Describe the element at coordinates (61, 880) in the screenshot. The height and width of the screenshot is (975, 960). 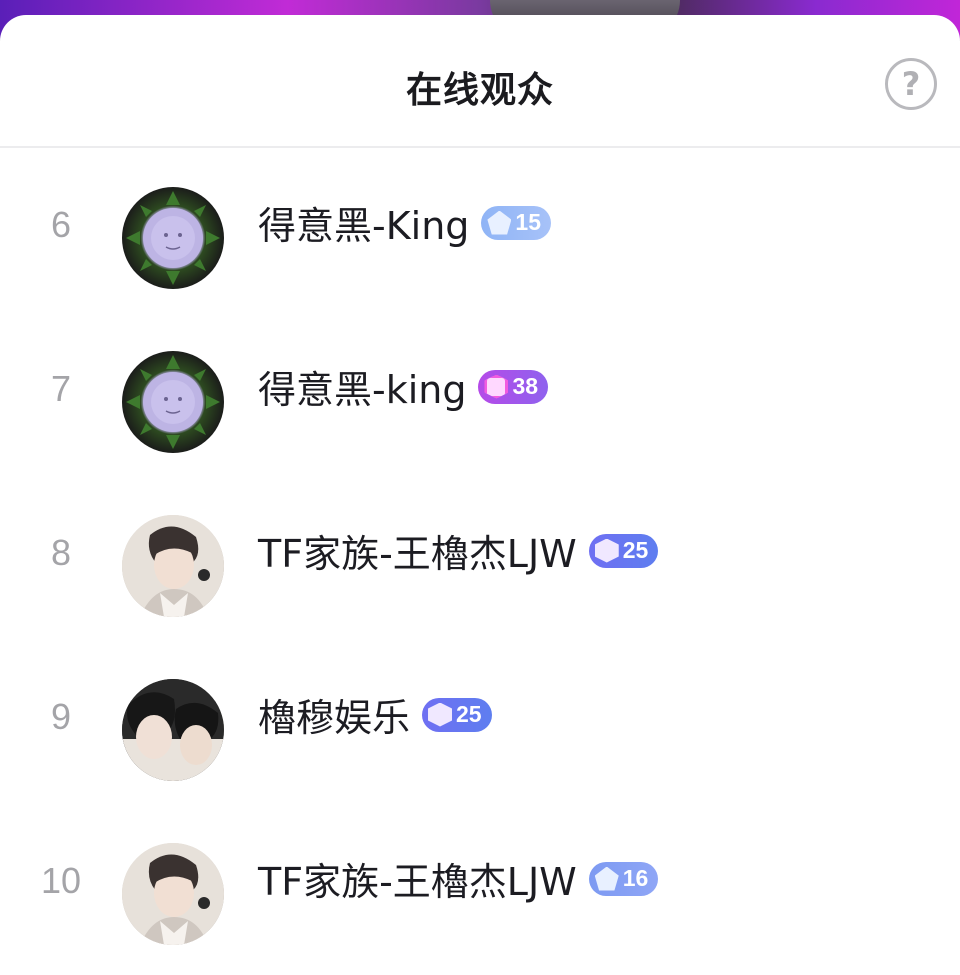
I see `viewer-rank: 10` at that location.